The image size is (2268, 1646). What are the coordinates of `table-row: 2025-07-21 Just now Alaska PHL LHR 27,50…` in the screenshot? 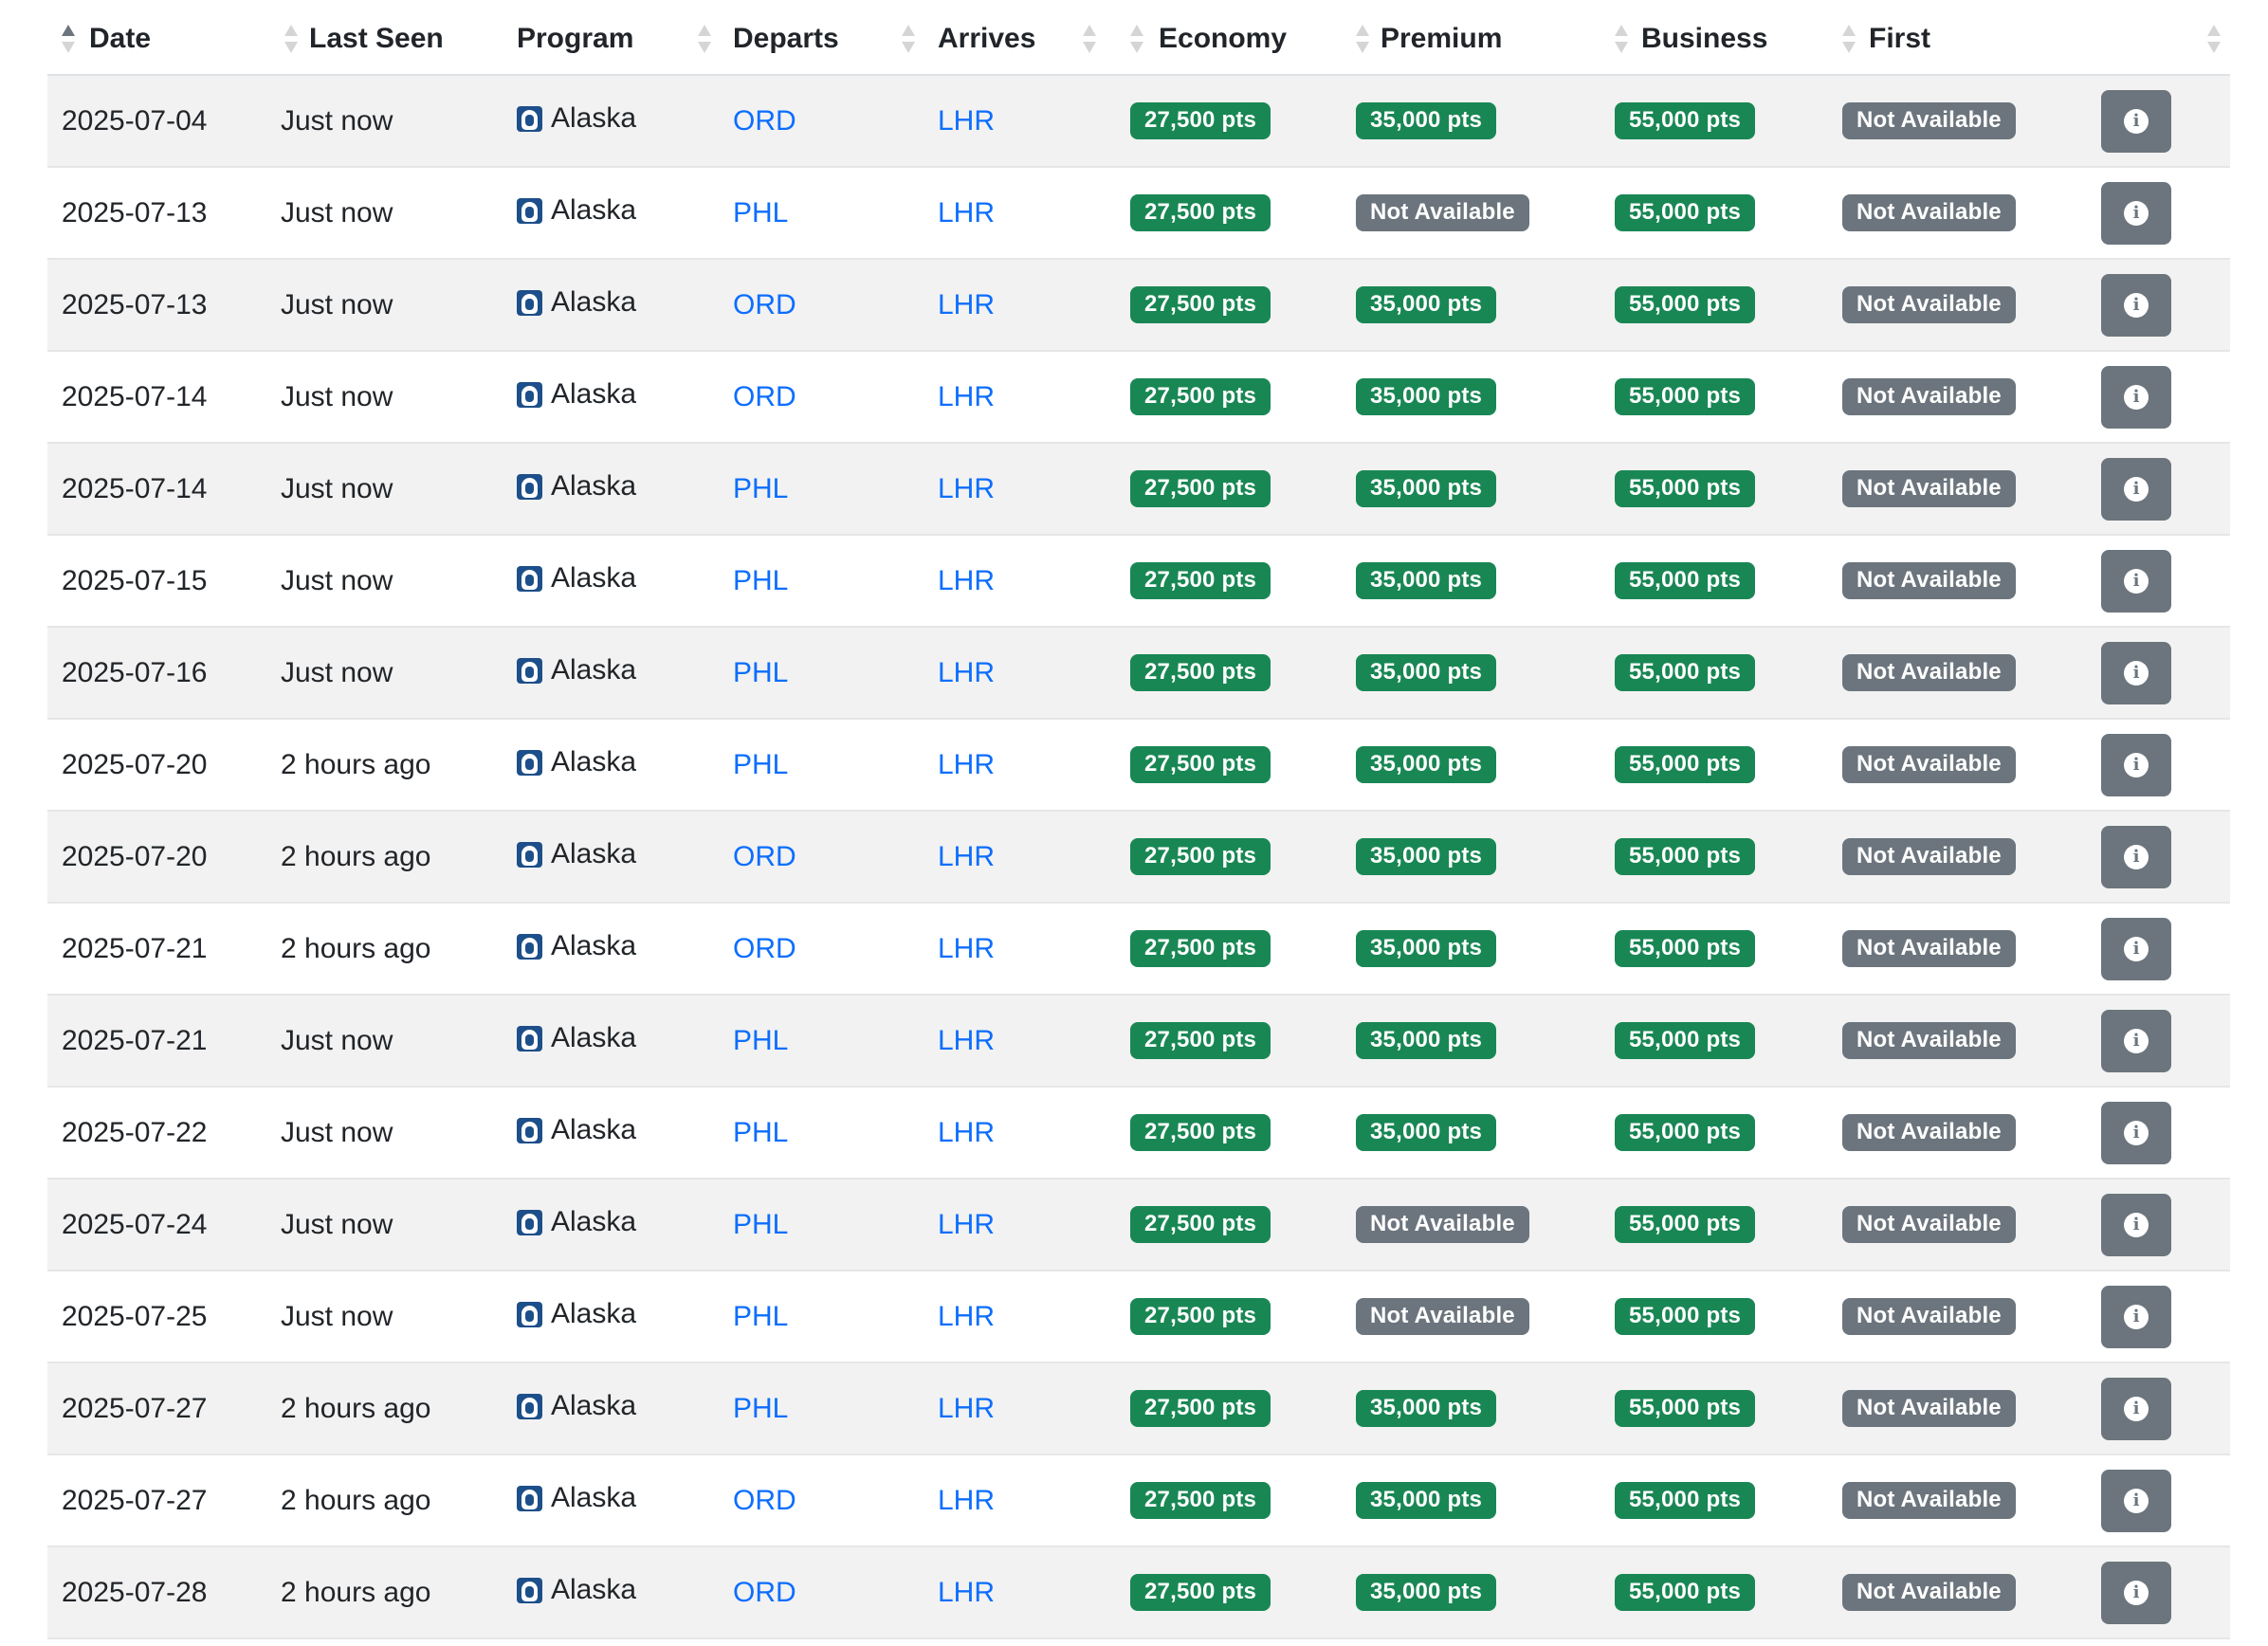 It's located at (1138, 1041).